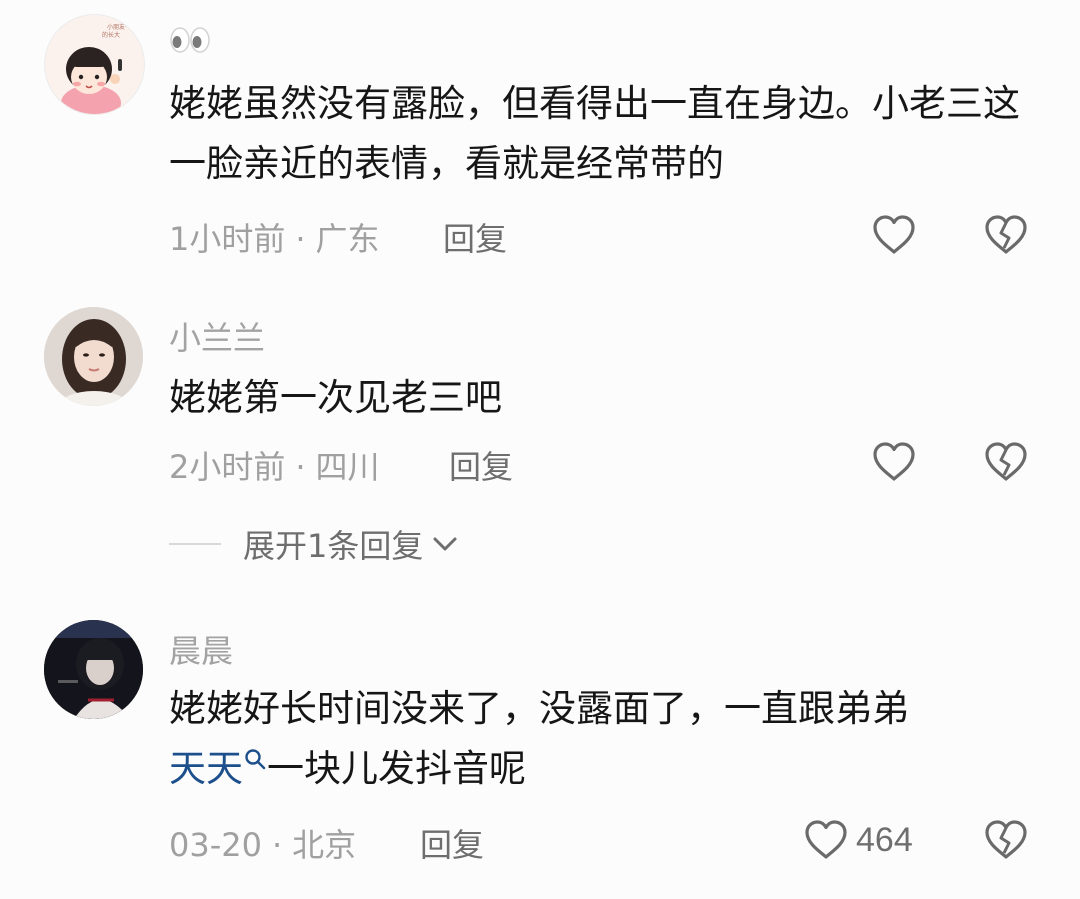  I want to click on comment-text-part: 姥姥好长时间没来了，没露面了，一直跟弟弟, so click(539, 708).